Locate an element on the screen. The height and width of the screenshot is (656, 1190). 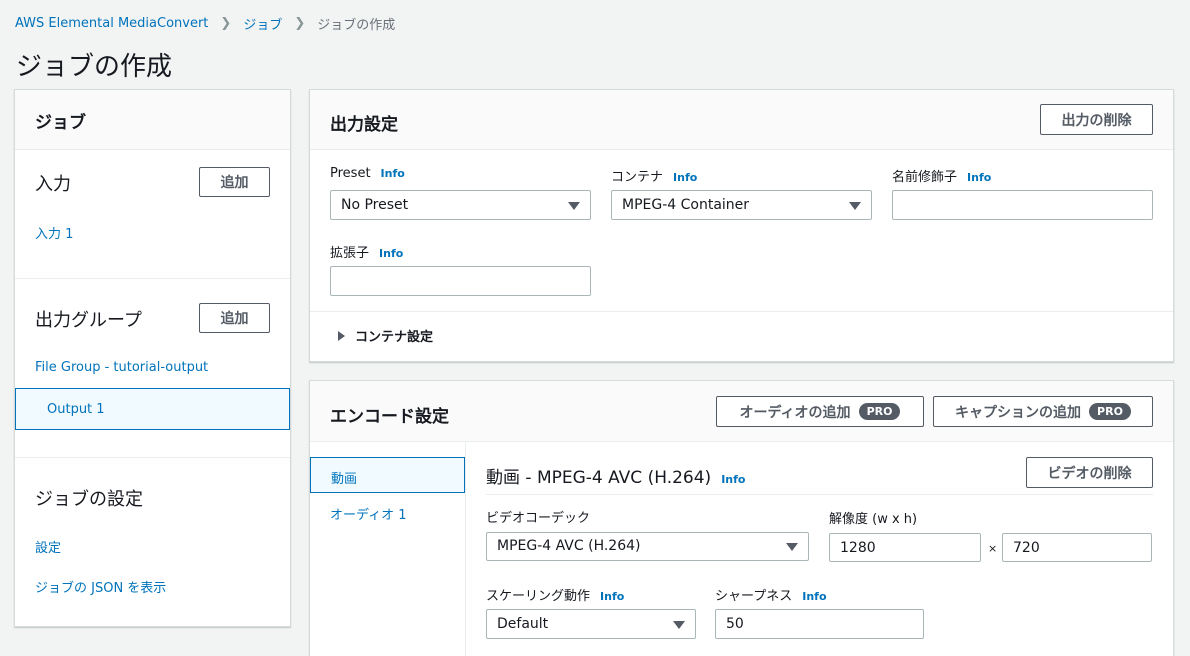
add-input-button: 追加 is located at coordinates (234, 182).